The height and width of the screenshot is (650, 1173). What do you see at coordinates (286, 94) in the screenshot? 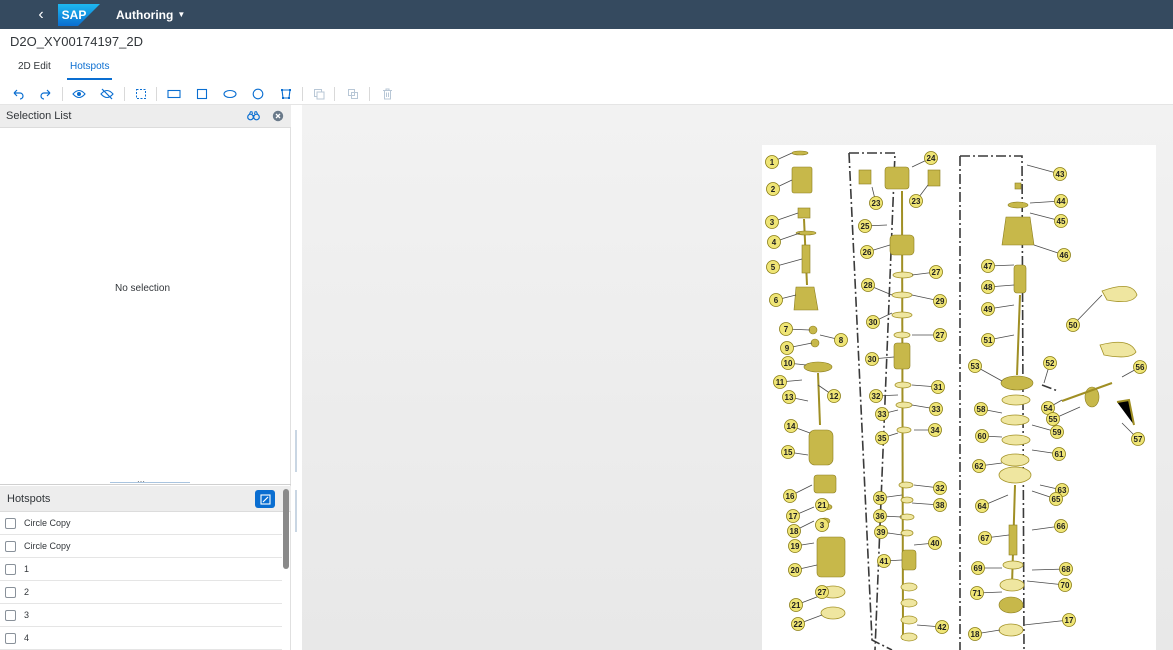
I see `polygon-tool-icon` at bounding box center [286, 94].